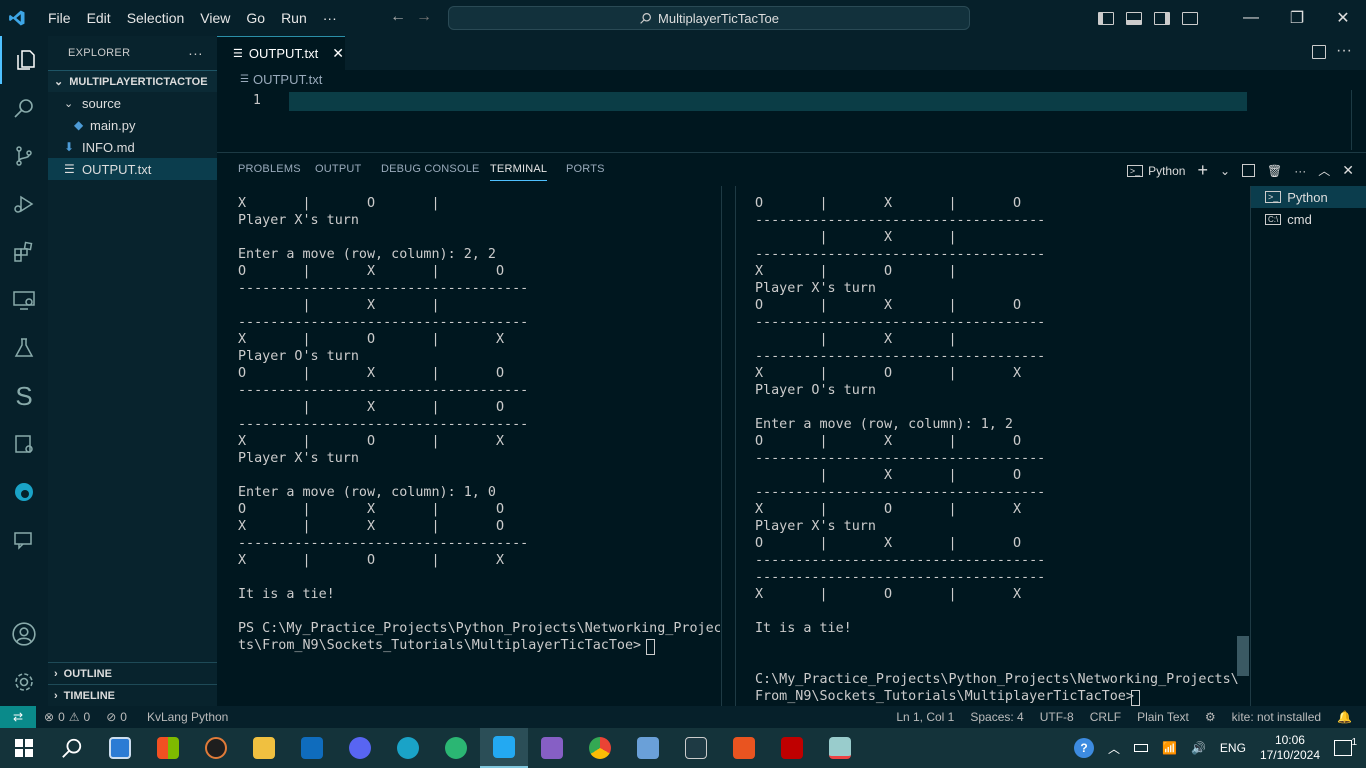 This screenshot has width=1366, height=768. Describe the element at coordinates (1276, 717) in the screenshot. I see `kite-status: kite: not installed` at that location.